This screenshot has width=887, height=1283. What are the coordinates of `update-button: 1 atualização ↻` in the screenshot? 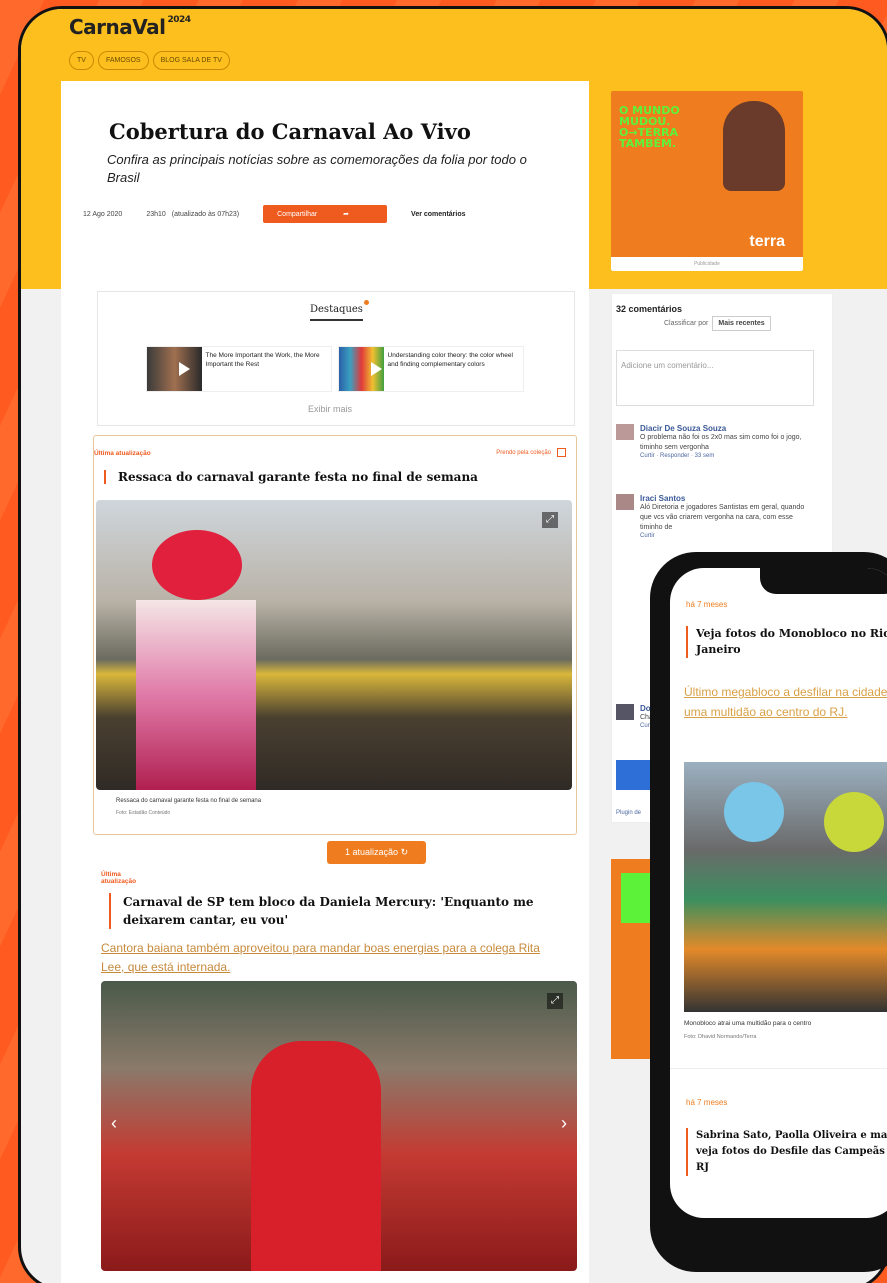 It's located at (377, 852).